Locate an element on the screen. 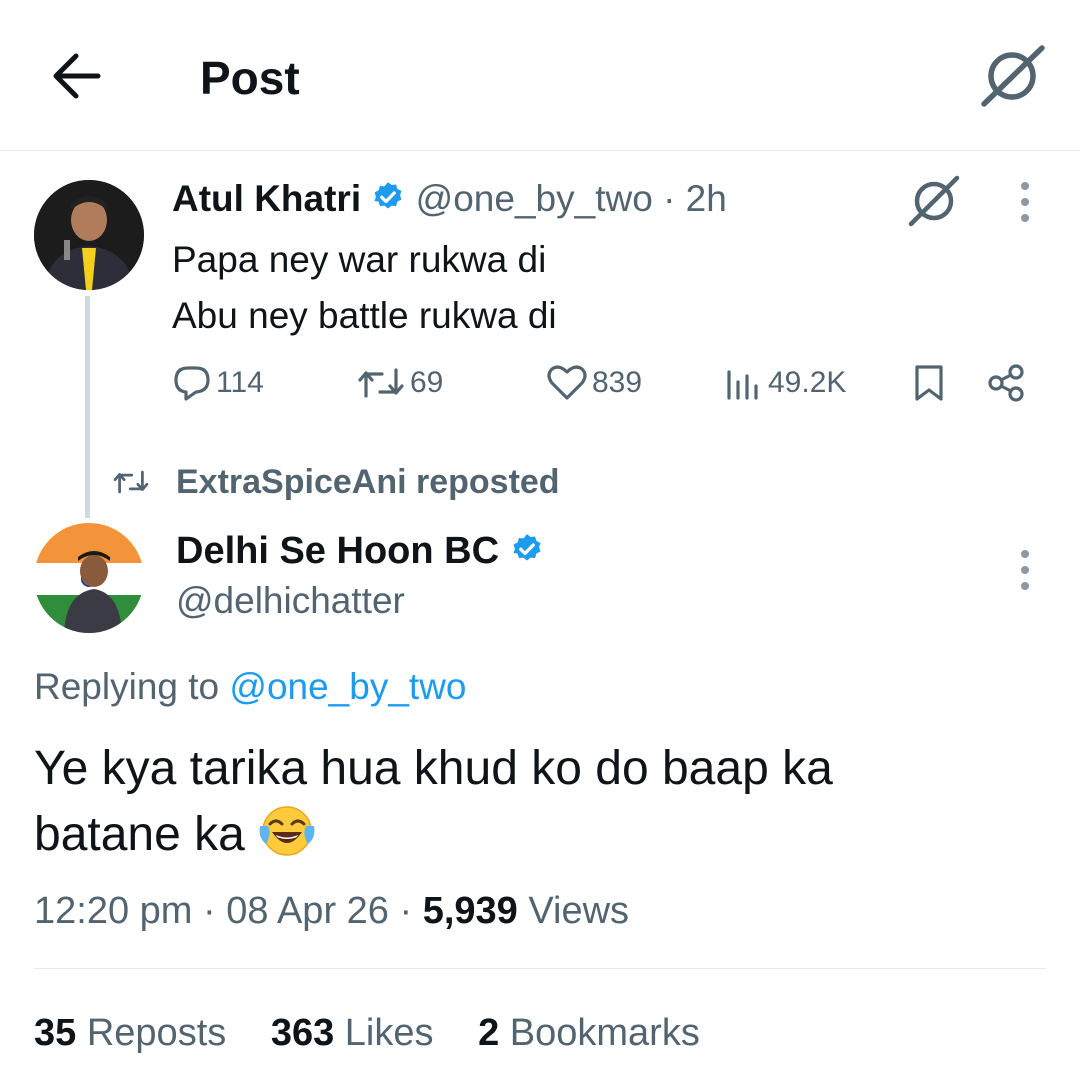 The height and width of the screenshot is (1074, 1080). bookmarks-stat: 2 Bookmarks is located at coordinates (589, 1033).